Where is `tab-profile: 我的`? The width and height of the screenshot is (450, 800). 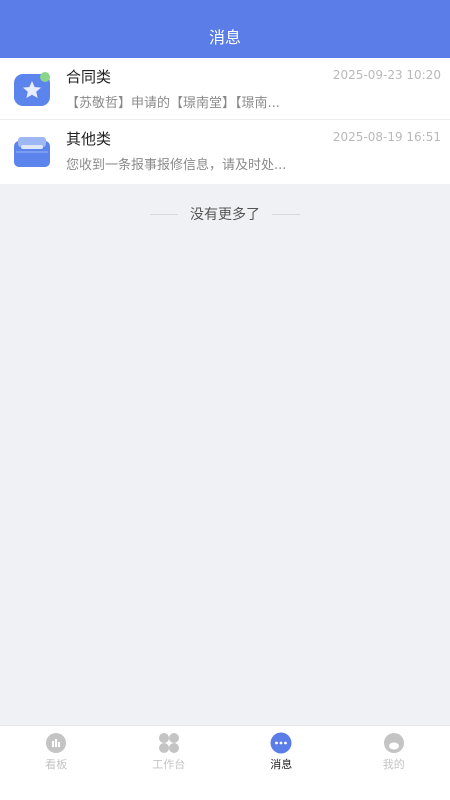 tab-profile: 我的 is located at coordinates (394, 763).